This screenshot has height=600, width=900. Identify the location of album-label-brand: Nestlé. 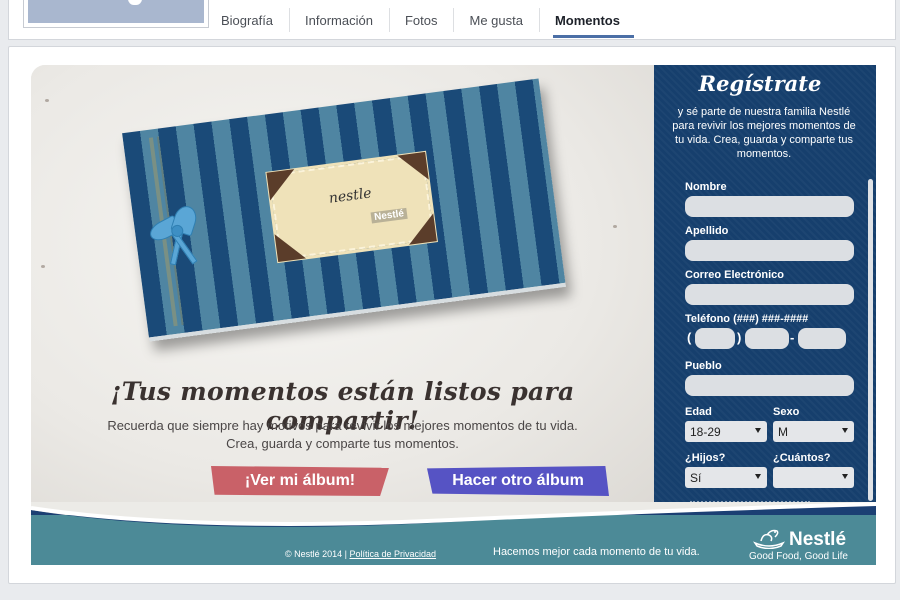
(389, 215).